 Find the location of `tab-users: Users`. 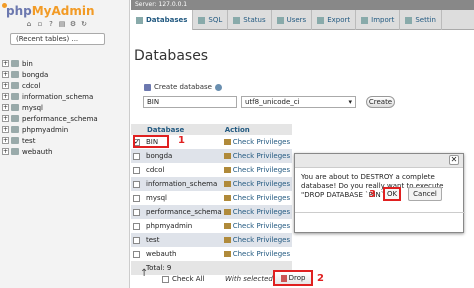

tab-users: Users is located at coordinates (292, 20).